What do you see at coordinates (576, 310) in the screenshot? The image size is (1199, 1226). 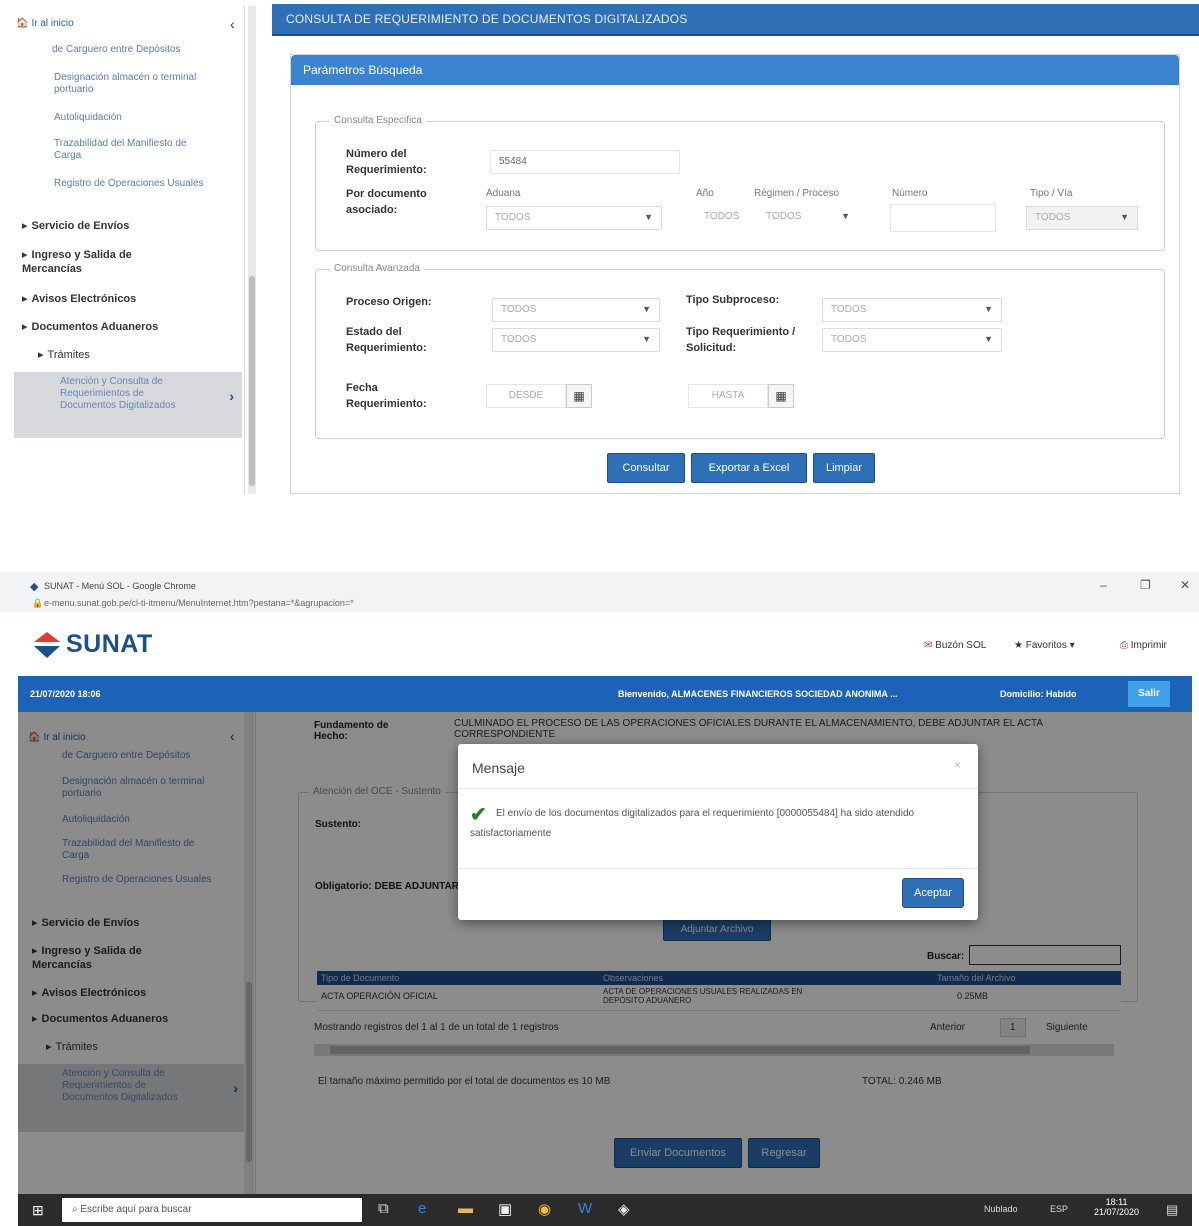 I see `proceso-origen-select: TODOS ▼` at bounding box center [576, 310].